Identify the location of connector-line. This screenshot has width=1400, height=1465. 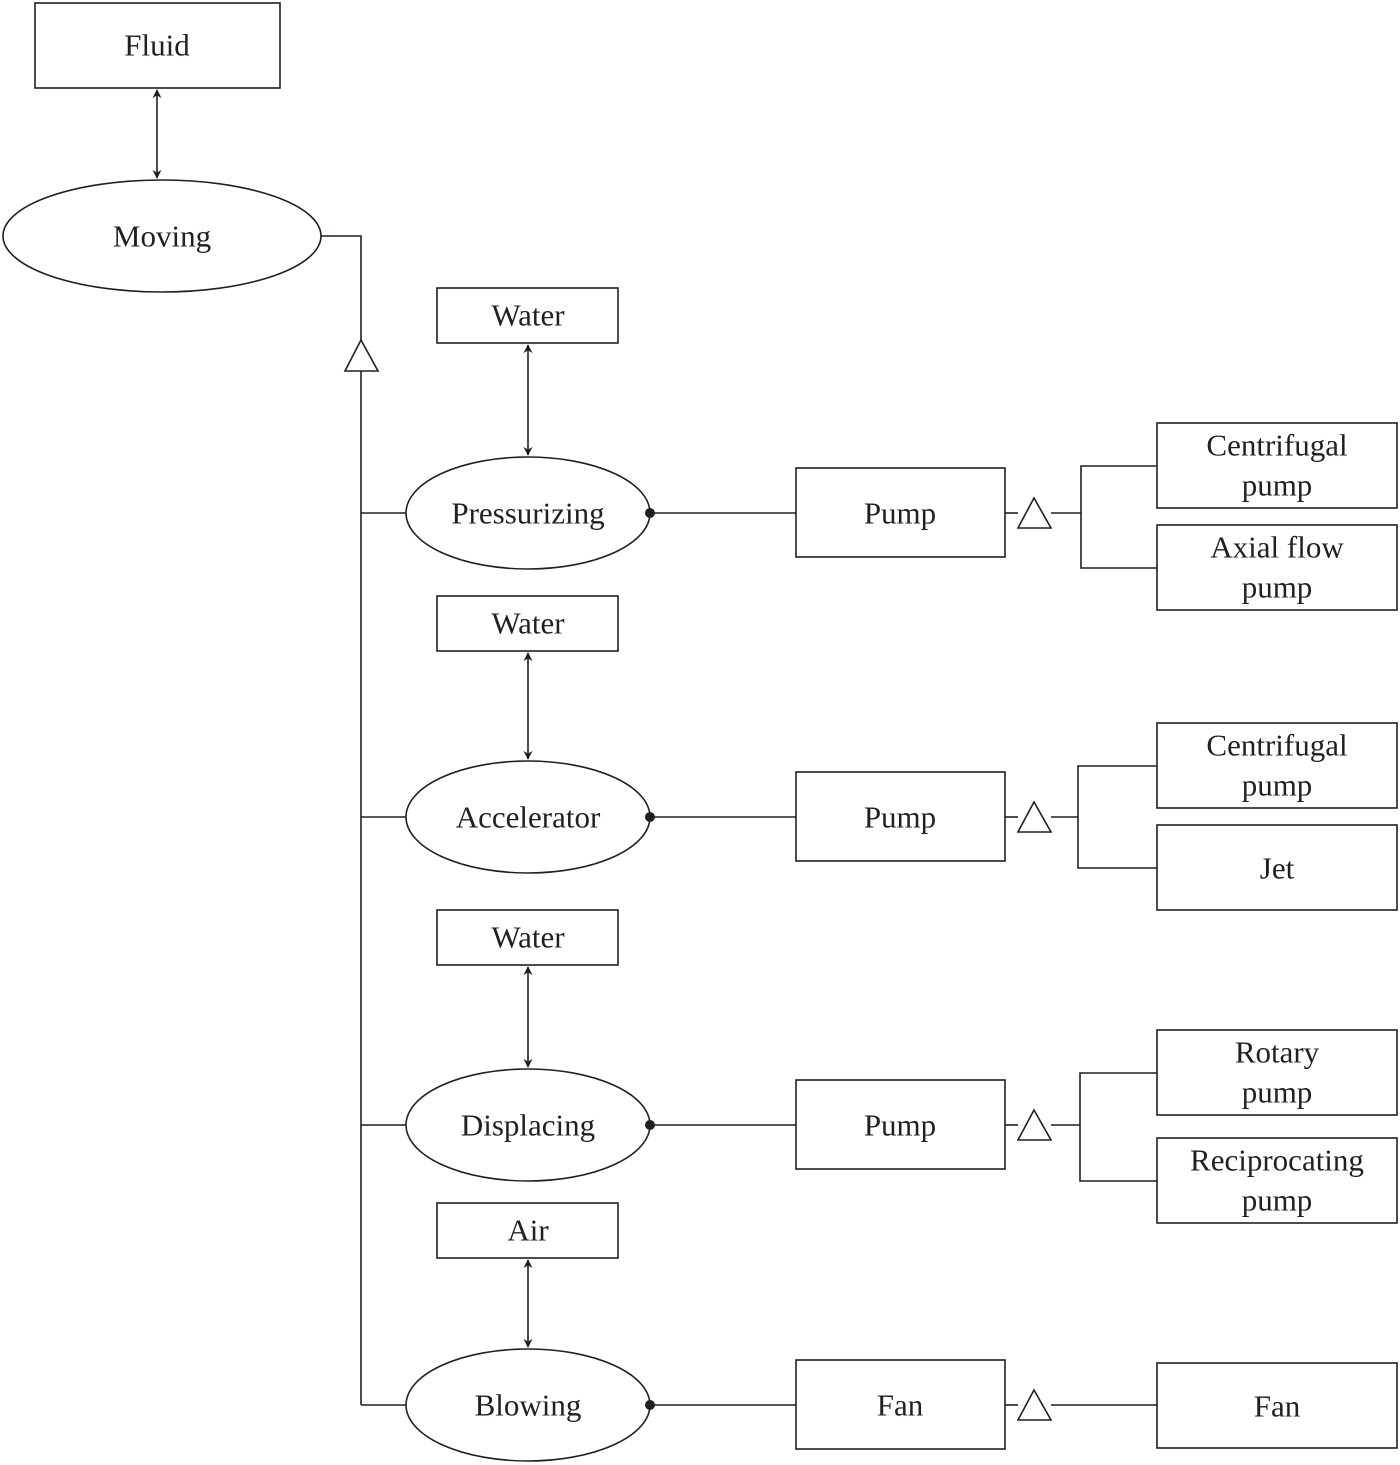
(341, 287).